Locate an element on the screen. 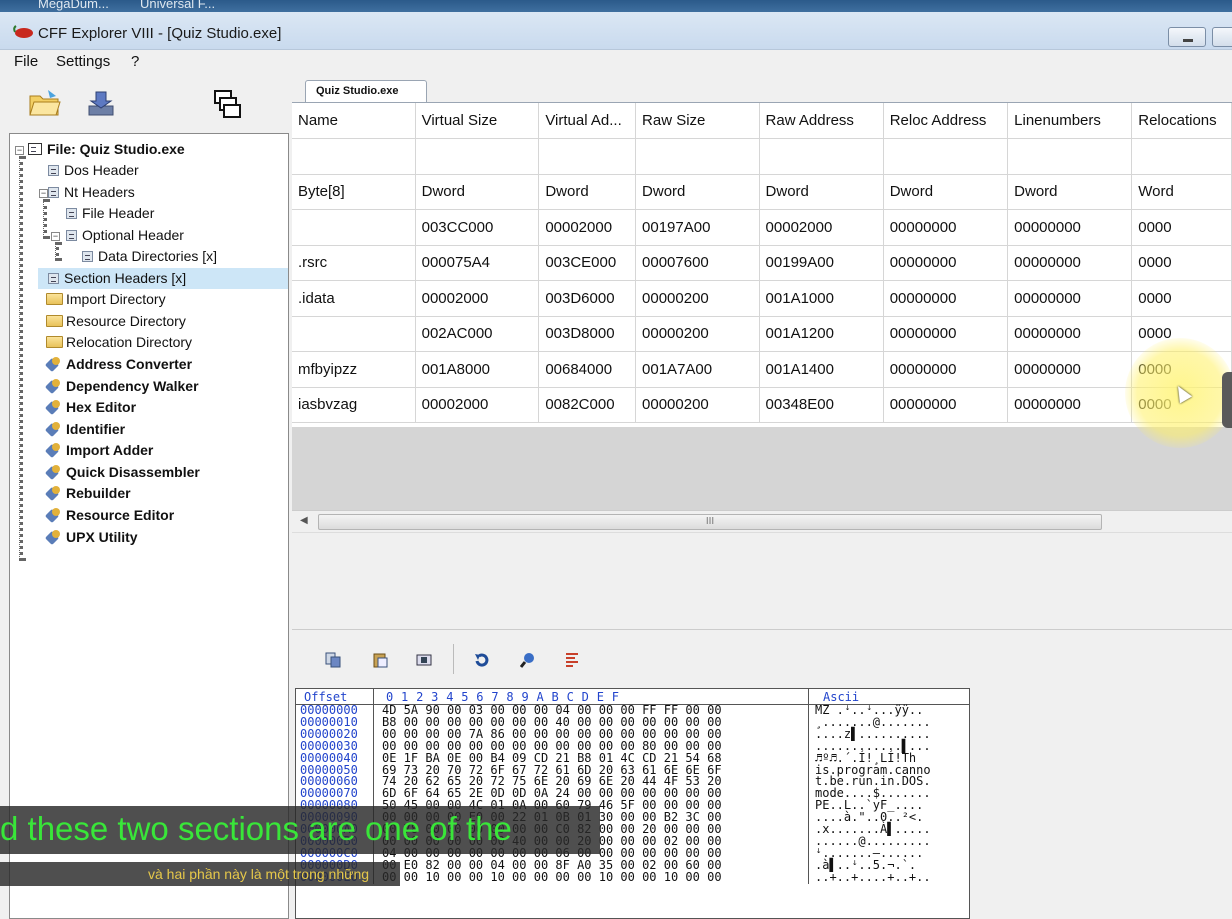 The width and height of the screenshot is (1232, 919). horizontal-scrollbar: ◀ III is located at coordinates (762, 521).